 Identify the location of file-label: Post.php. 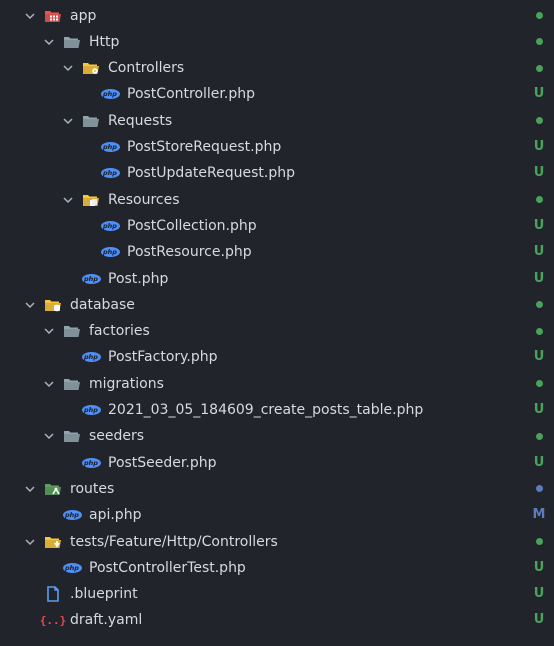
(138, 278).